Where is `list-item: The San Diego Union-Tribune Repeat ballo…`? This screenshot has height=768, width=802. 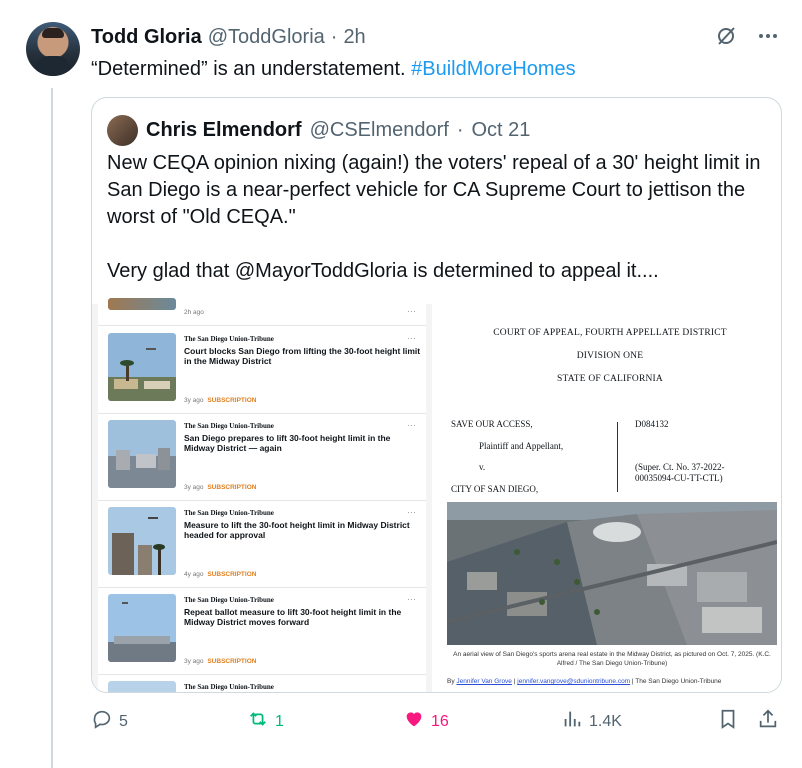 list-item: The San Diego Union-Tribune Repeat ballo… is located at coordinates (262, 631).